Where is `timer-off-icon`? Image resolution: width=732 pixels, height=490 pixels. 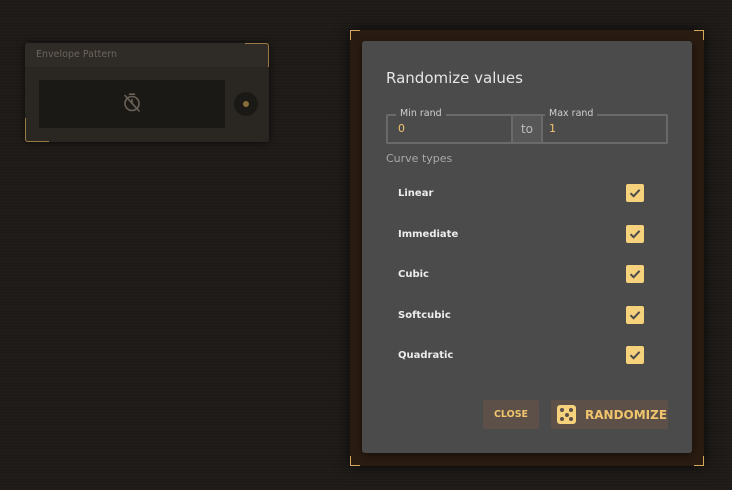
timer-off-icon is located at coordinates (132, 104).